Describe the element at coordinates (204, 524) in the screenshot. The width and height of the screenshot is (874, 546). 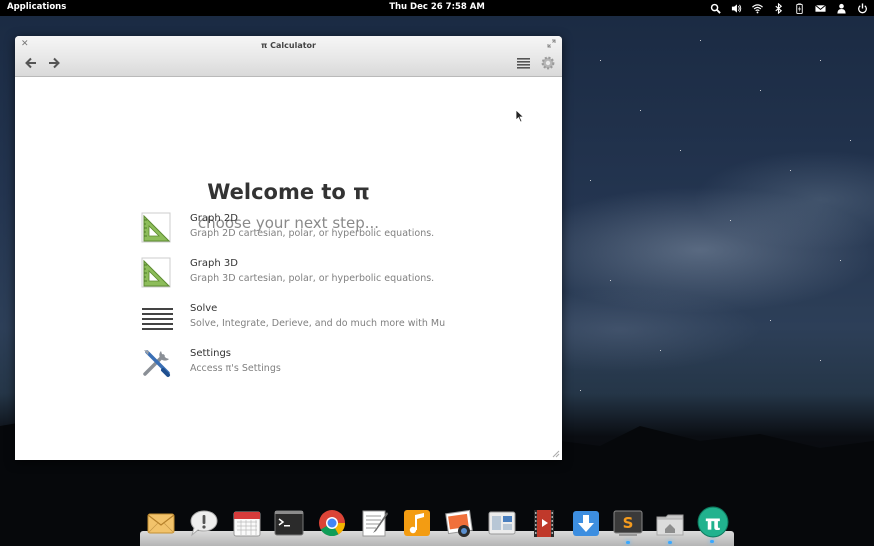
I see `notifications-app-icon` at that location.